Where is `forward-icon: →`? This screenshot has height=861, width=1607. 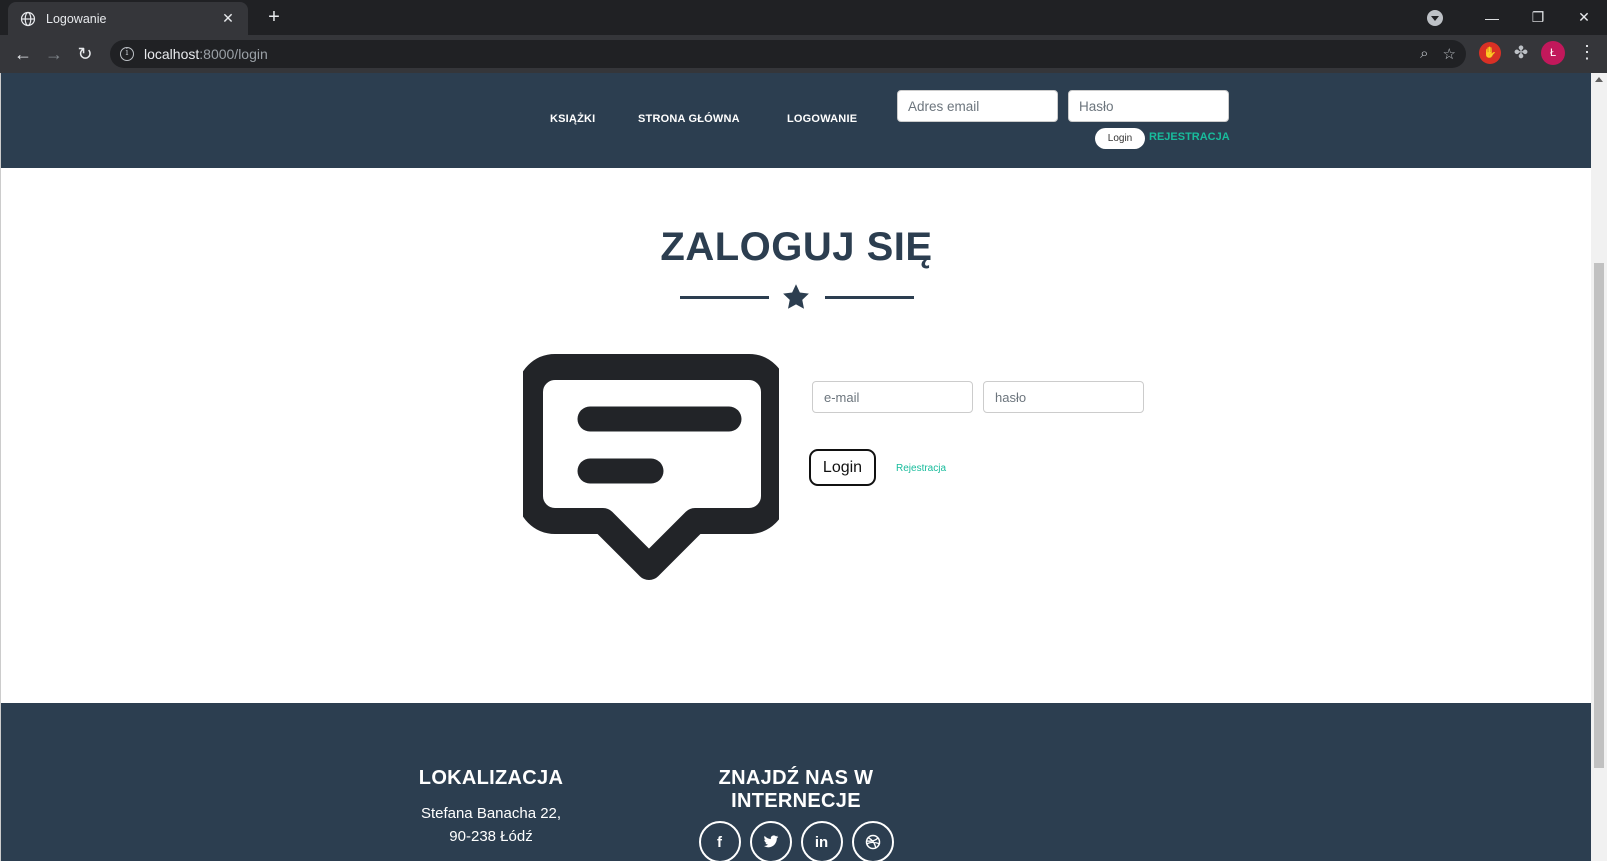 forward-icon: → is located at coordinates (54, 55).